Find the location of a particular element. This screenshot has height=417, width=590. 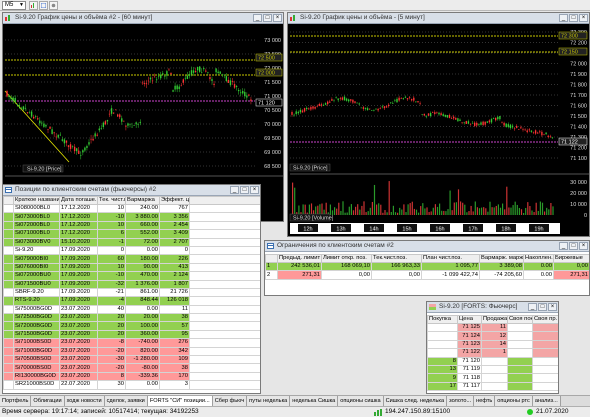

effective-price-cell: 342 is located at coordinates (174, 351).